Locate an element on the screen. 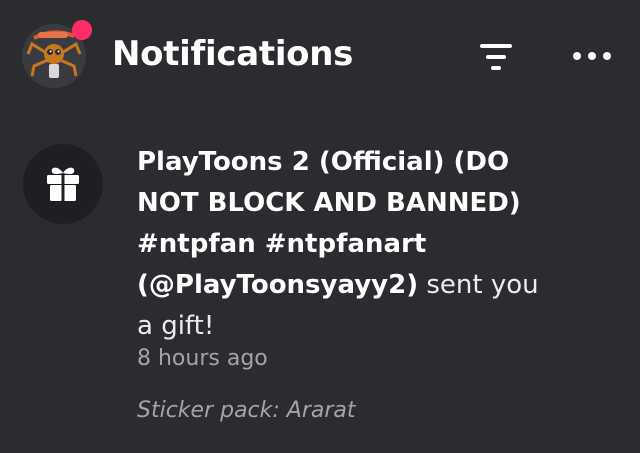  gift-icon is located at coordinates (63, 184).